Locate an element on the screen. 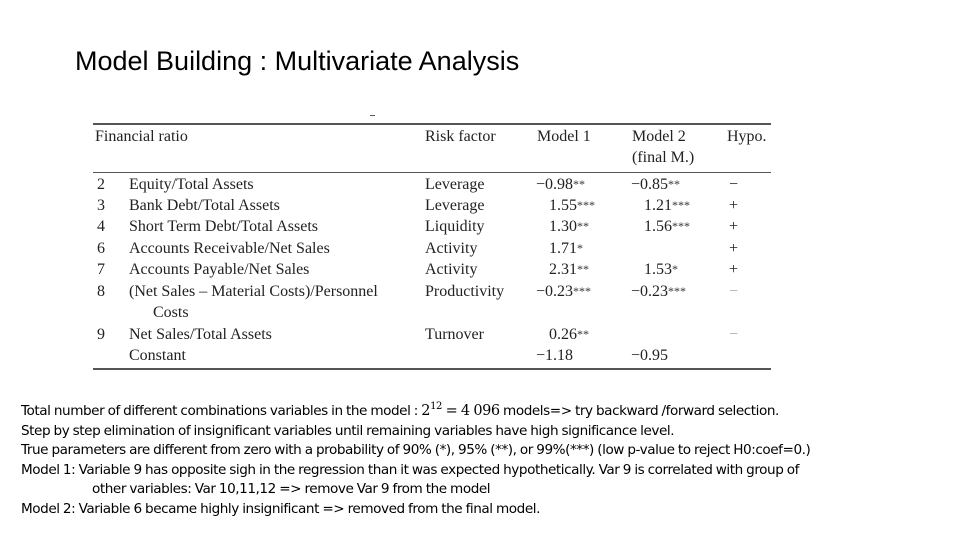 The image size is (960, 540). coef-value: 1.71 is located at coordinates (563, 248).